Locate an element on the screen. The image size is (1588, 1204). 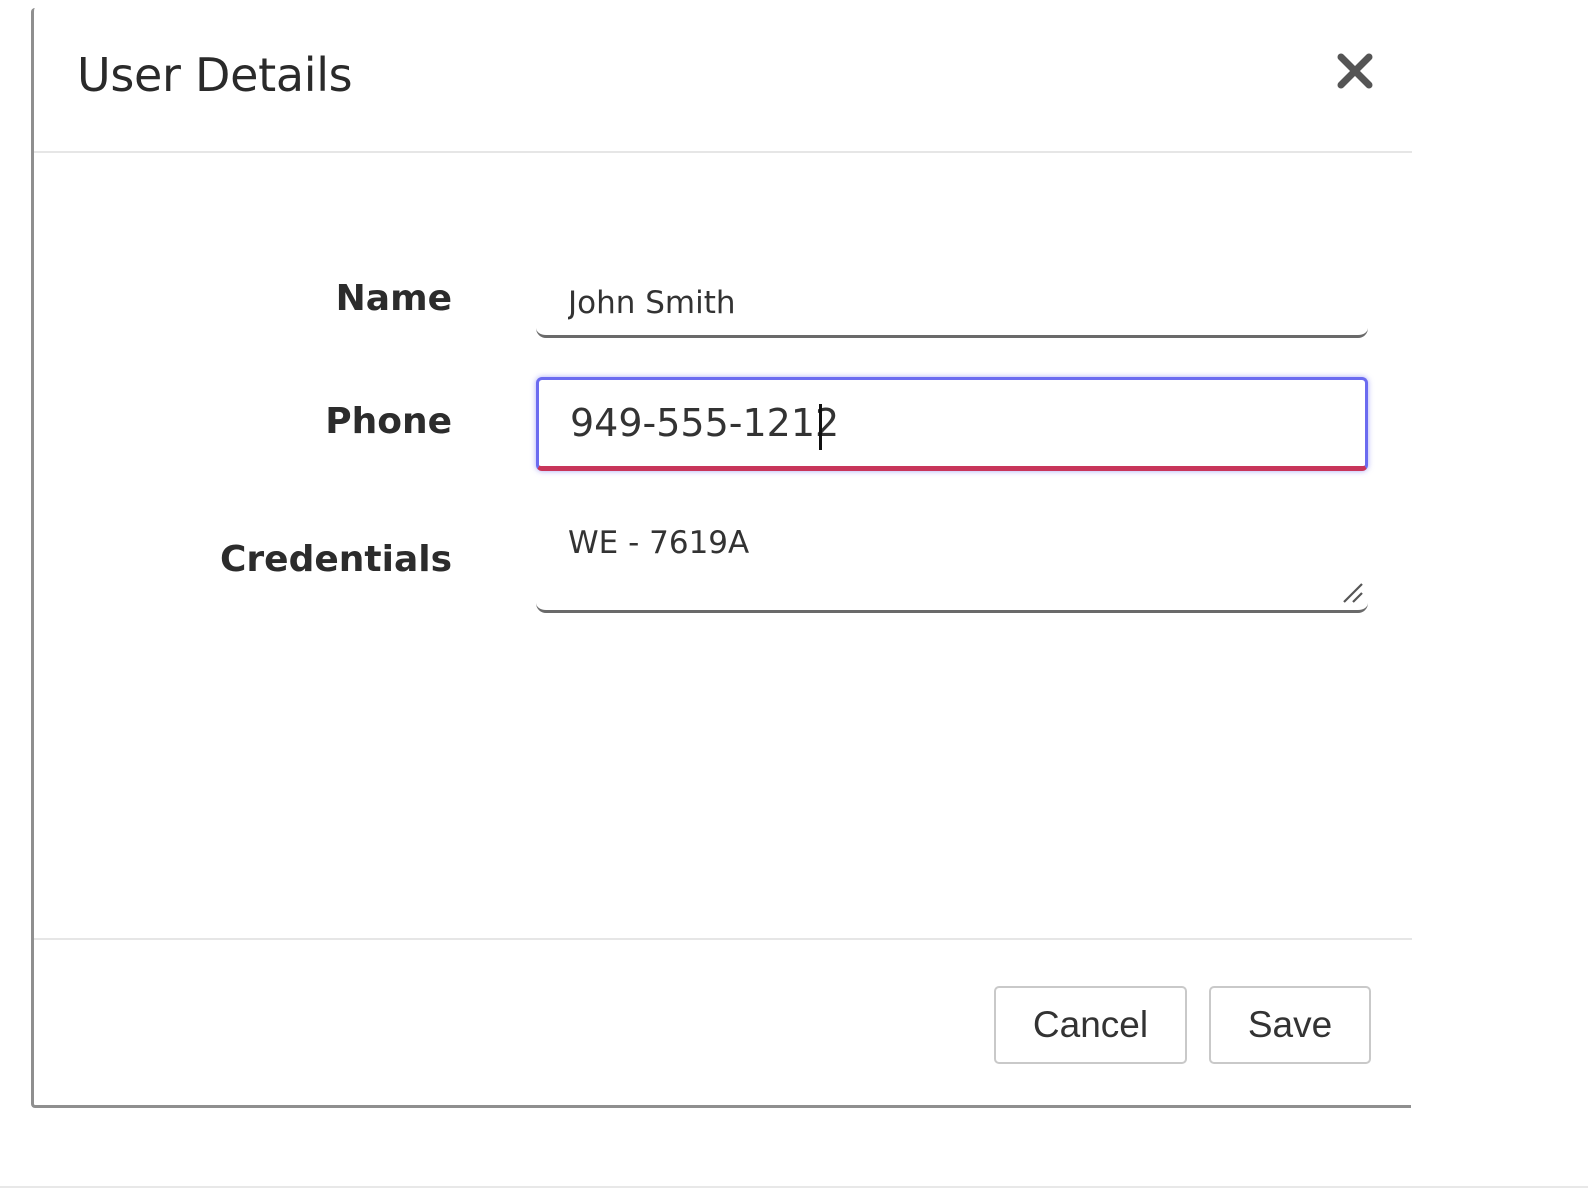
text-caret is located at coordinates (820, 427).